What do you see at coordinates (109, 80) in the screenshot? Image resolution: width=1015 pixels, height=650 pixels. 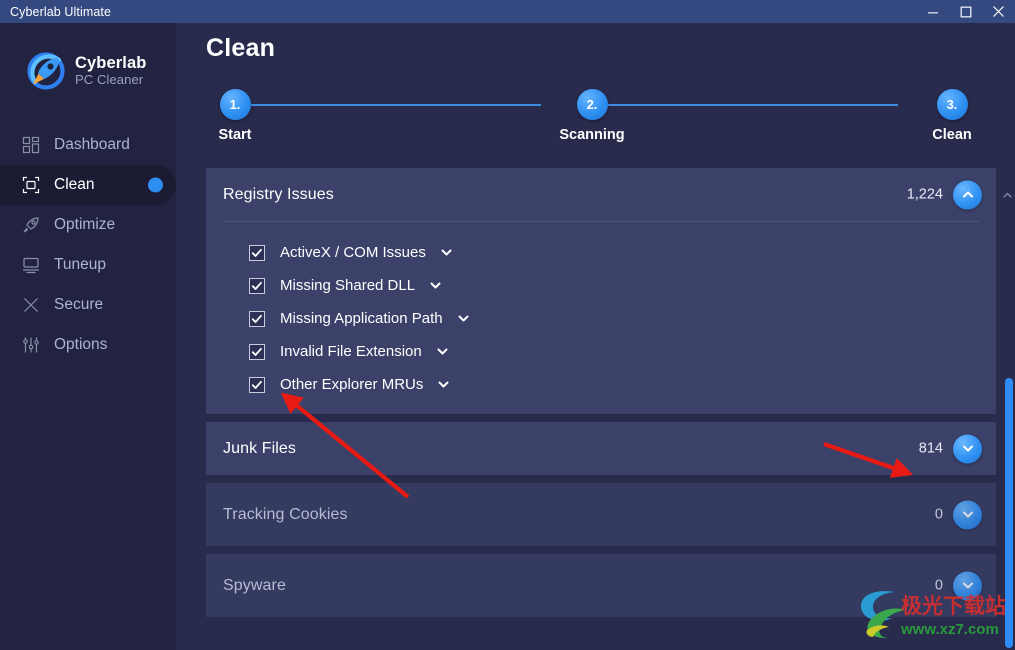 I see `brand-tagline: PC Cleaner` at bounding box center [109, 80].